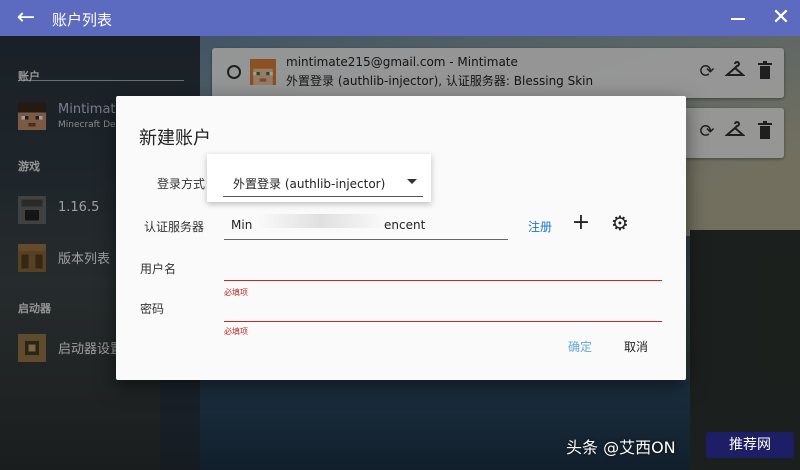 The width and height of the screenshot is (800, 470). I want to click on add-icon: +, so click(581, 223).